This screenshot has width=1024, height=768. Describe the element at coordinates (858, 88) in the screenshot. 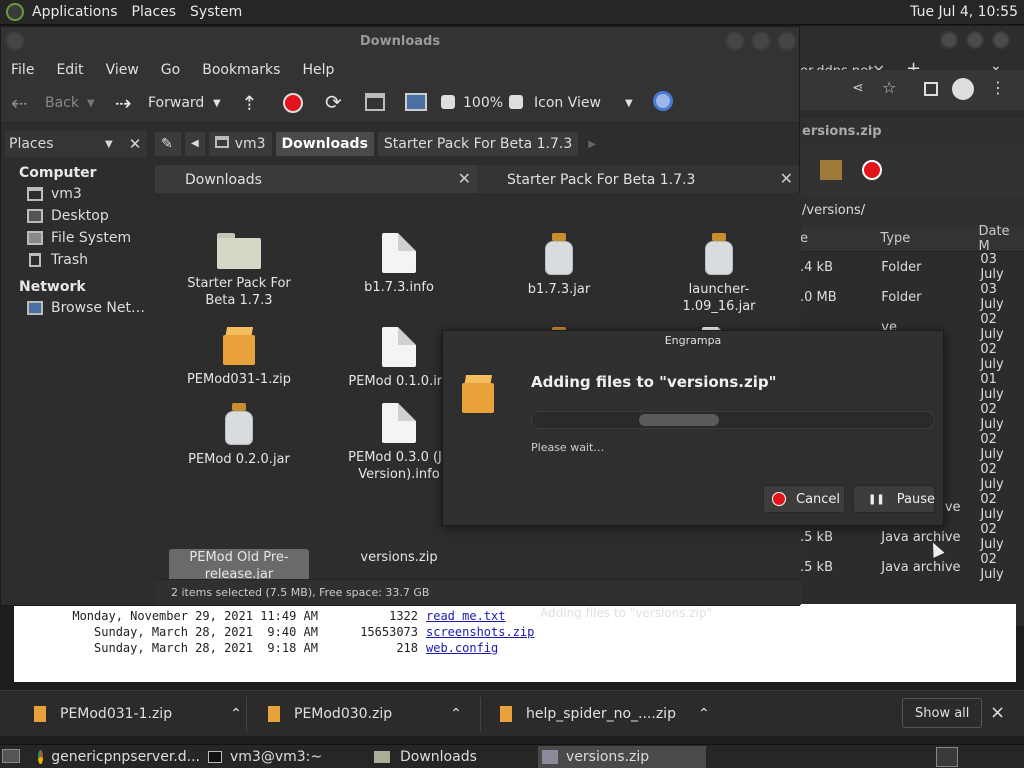

I see `share-icon: ⋖` at that location.